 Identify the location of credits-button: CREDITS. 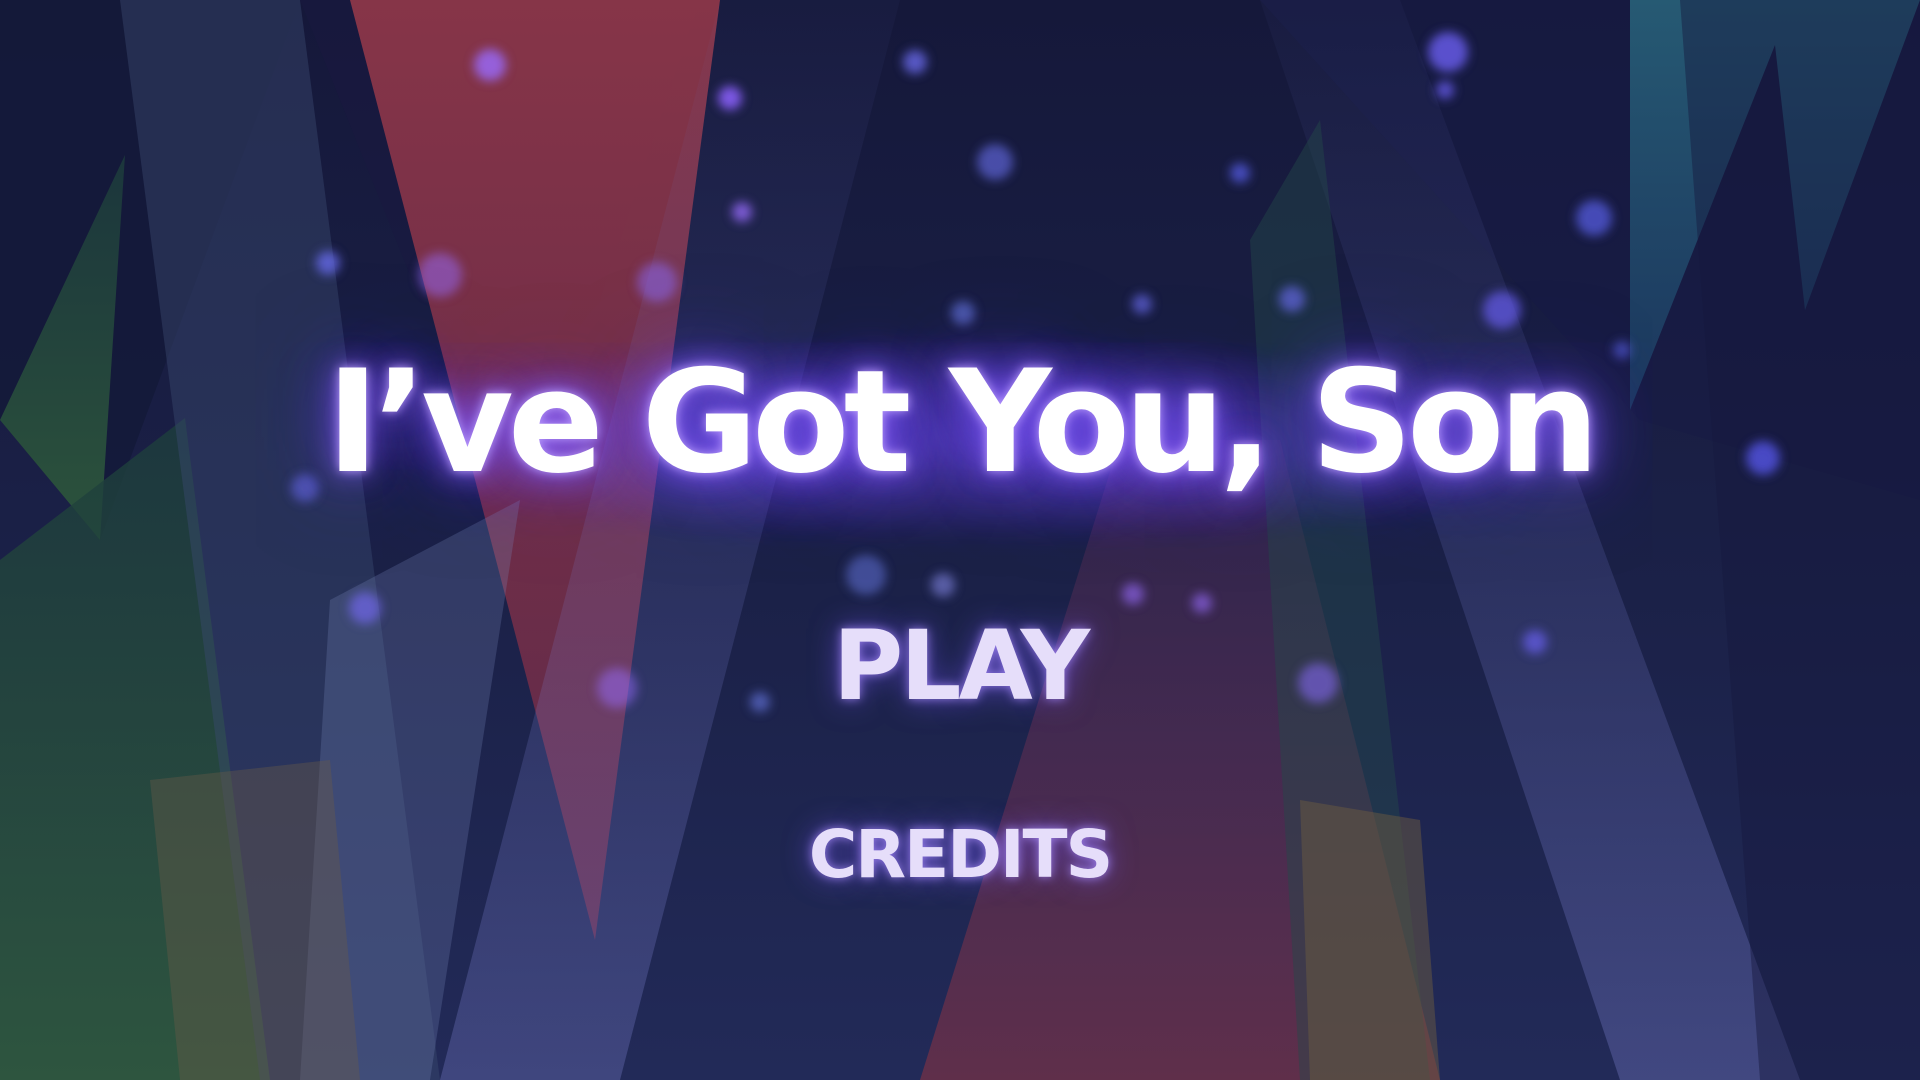
(960, 855).